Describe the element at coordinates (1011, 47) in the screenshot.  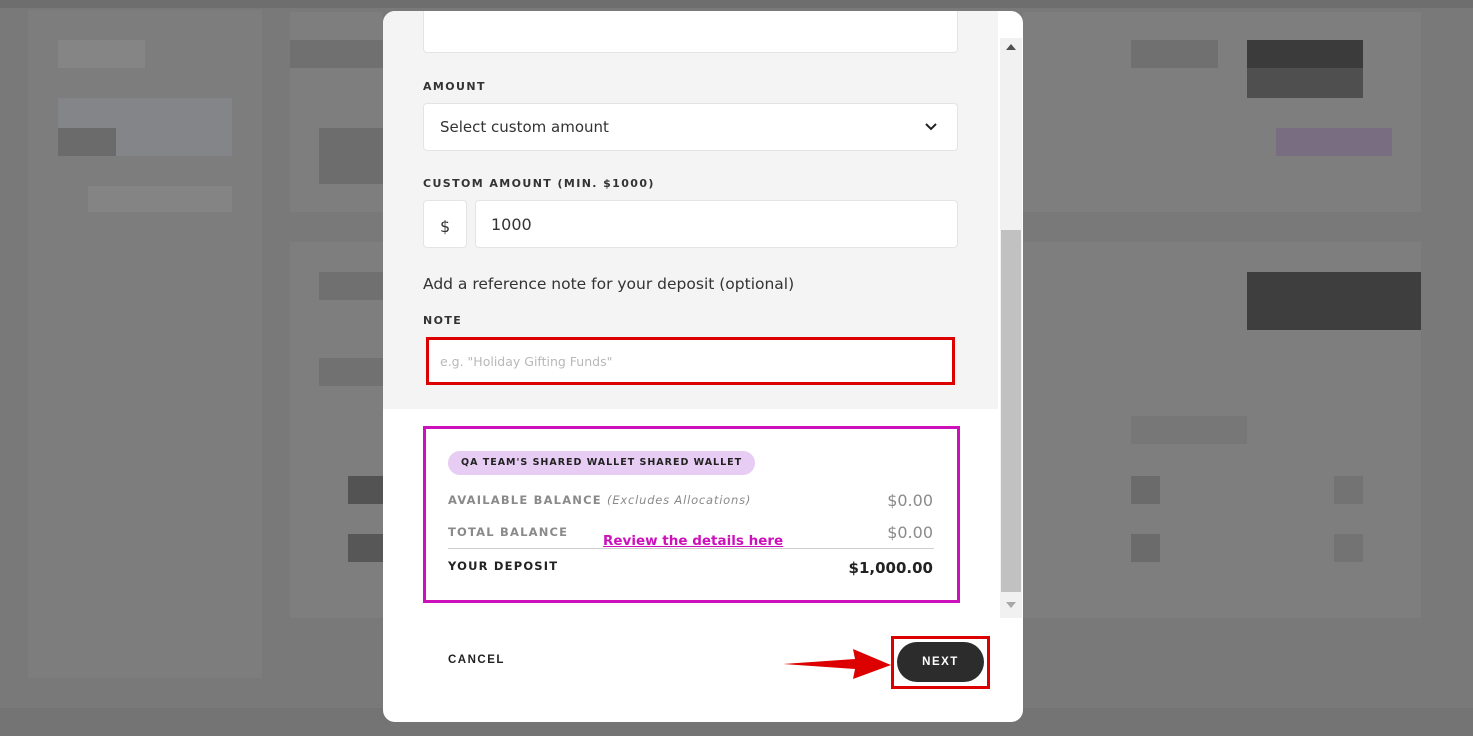
I see `scroll-up-arrow-icon` at that location.